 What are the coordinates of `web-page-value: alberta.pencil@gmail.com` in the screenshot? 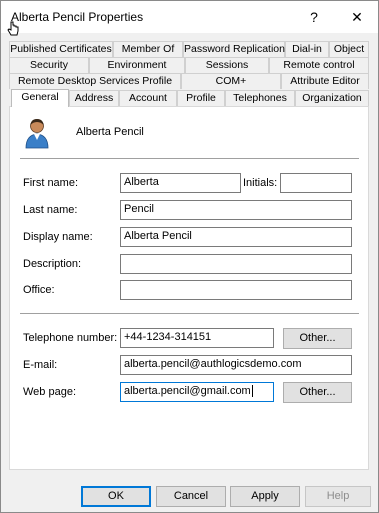 It's located at (187, 391).